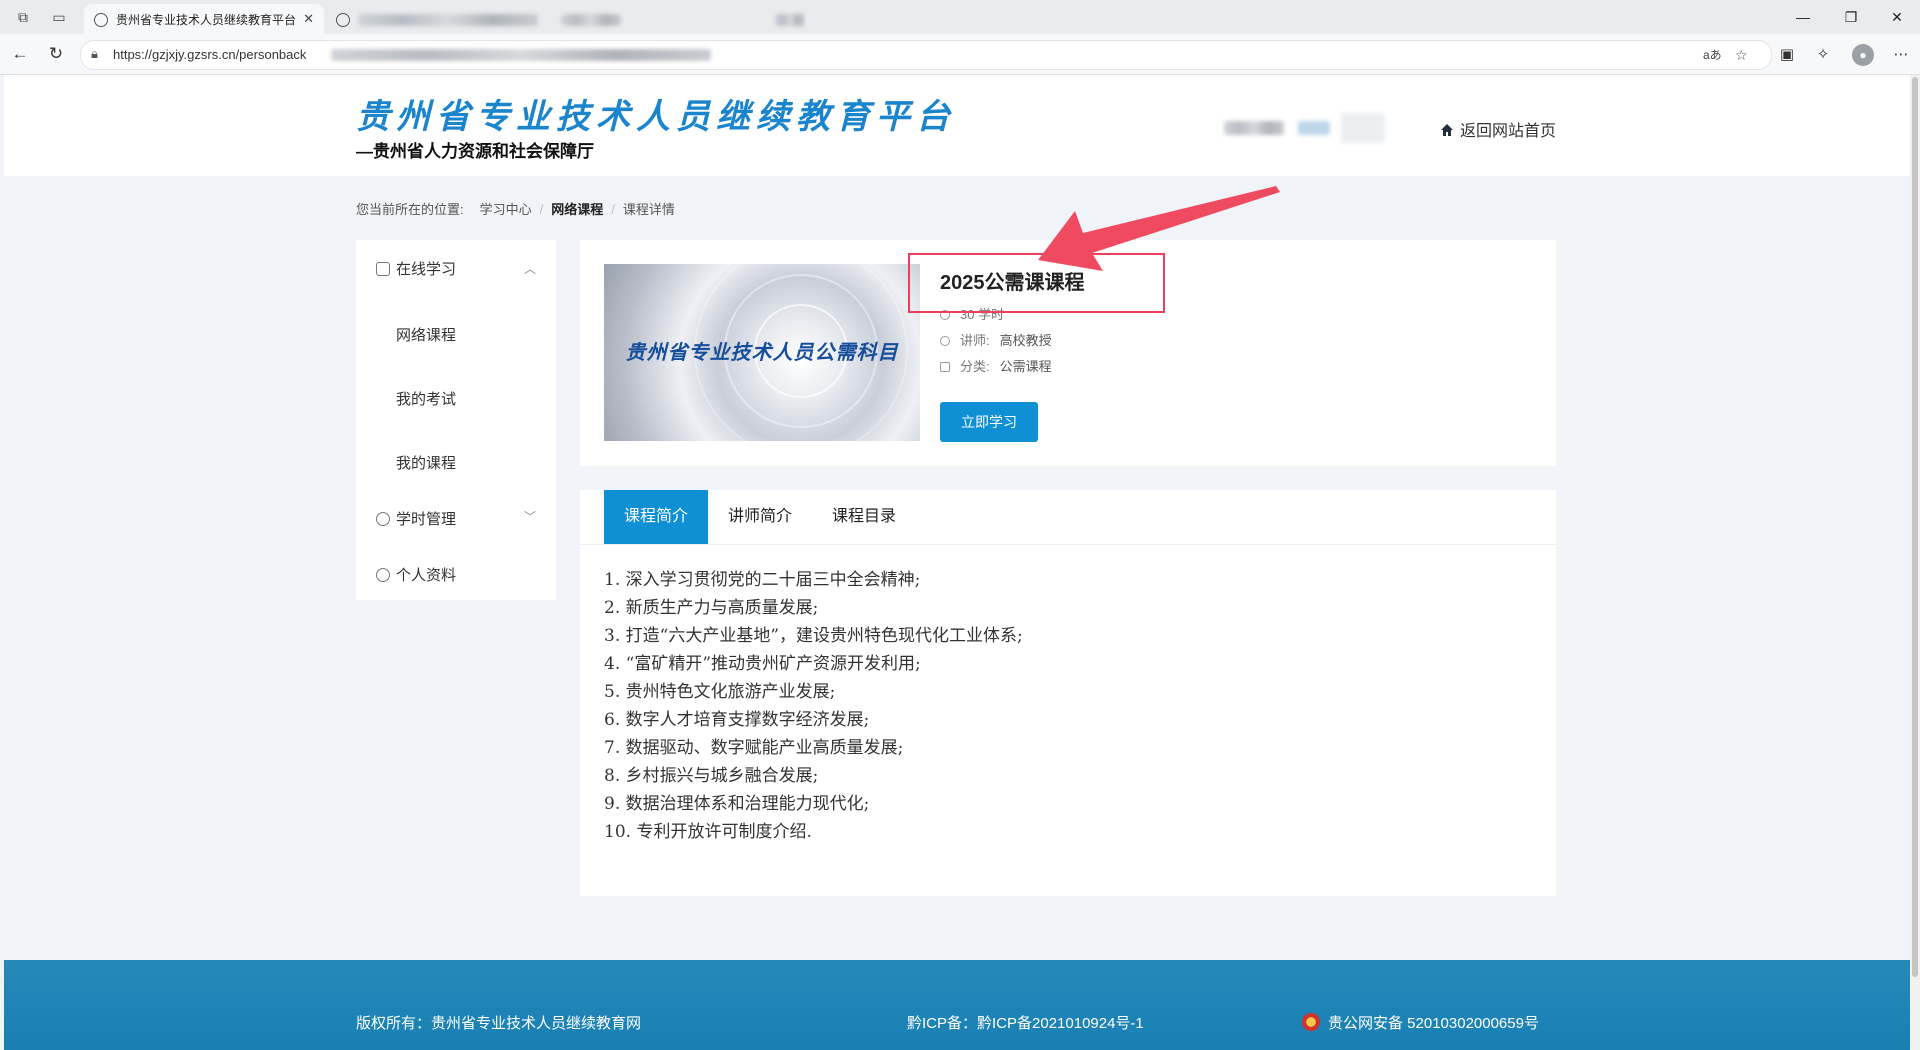 The width and height of the screenshot is (1920, 1050). I want to click on sidebar: 在线学习 ︿ 网络课程 我的考试 我的课程 学时管理 ﹀ 个人资料, so click(456, 420).